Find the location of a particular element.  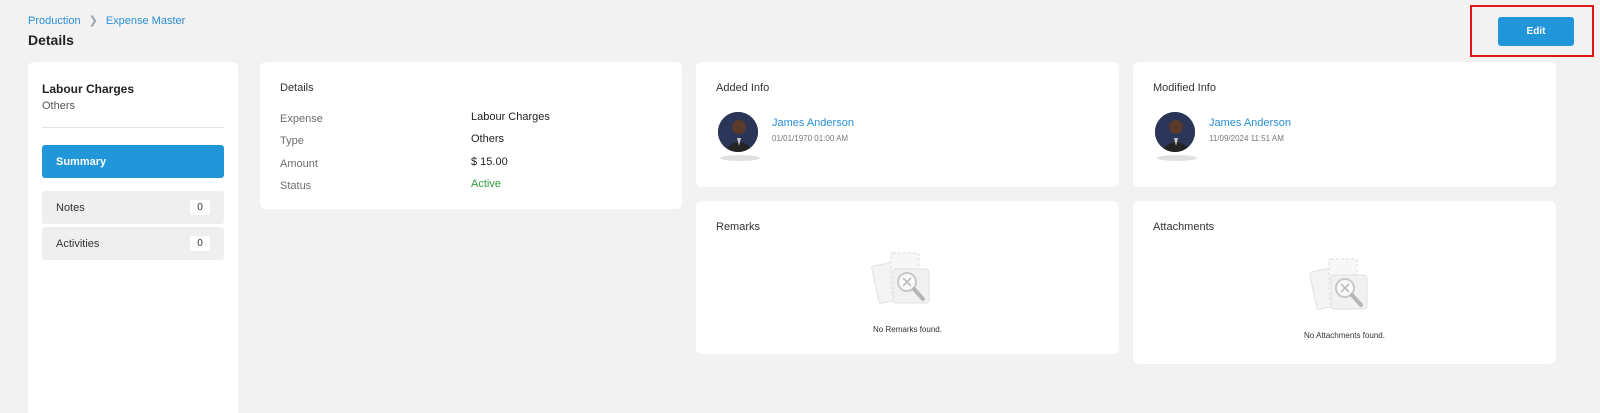

added-info-title: Added Info is located at coordinates (743, 88).